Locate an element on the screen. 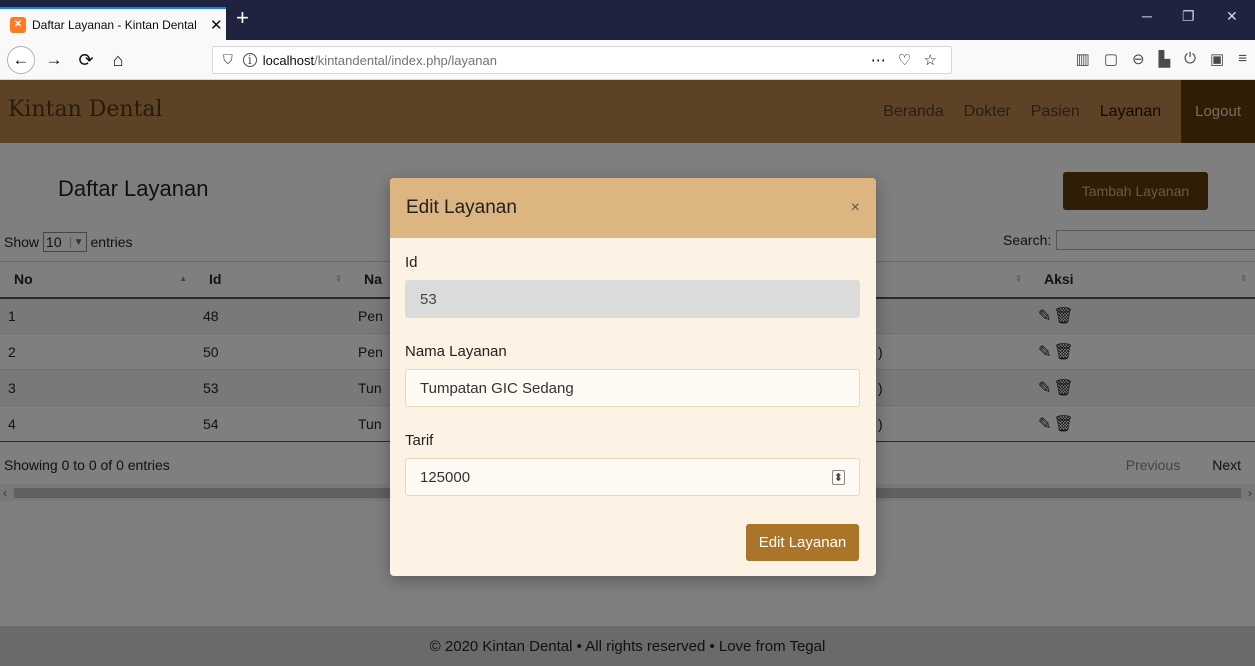 This screenshot has height=666, width=1255. tarif-field-group: Tarif 125000 ⬍ is located at coordinates (632, 464).